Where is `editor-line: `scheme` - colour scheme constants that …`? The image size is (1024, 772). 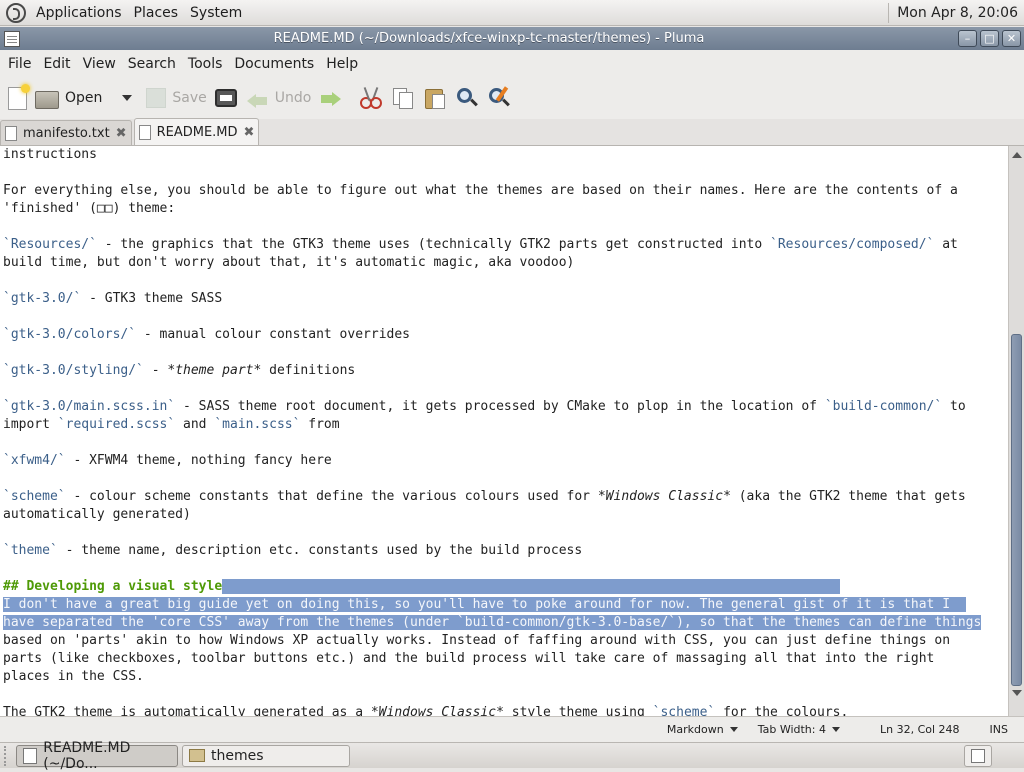 editor-line: `scheme` - colour scheme constants that … is located at coordinates (505, 497).